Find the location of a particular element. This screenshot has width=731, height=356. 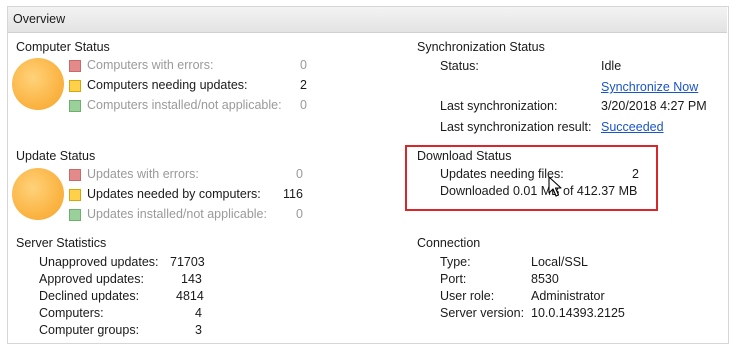

server-statistics-title: Server Statistics is located at coordinates (61, 243).